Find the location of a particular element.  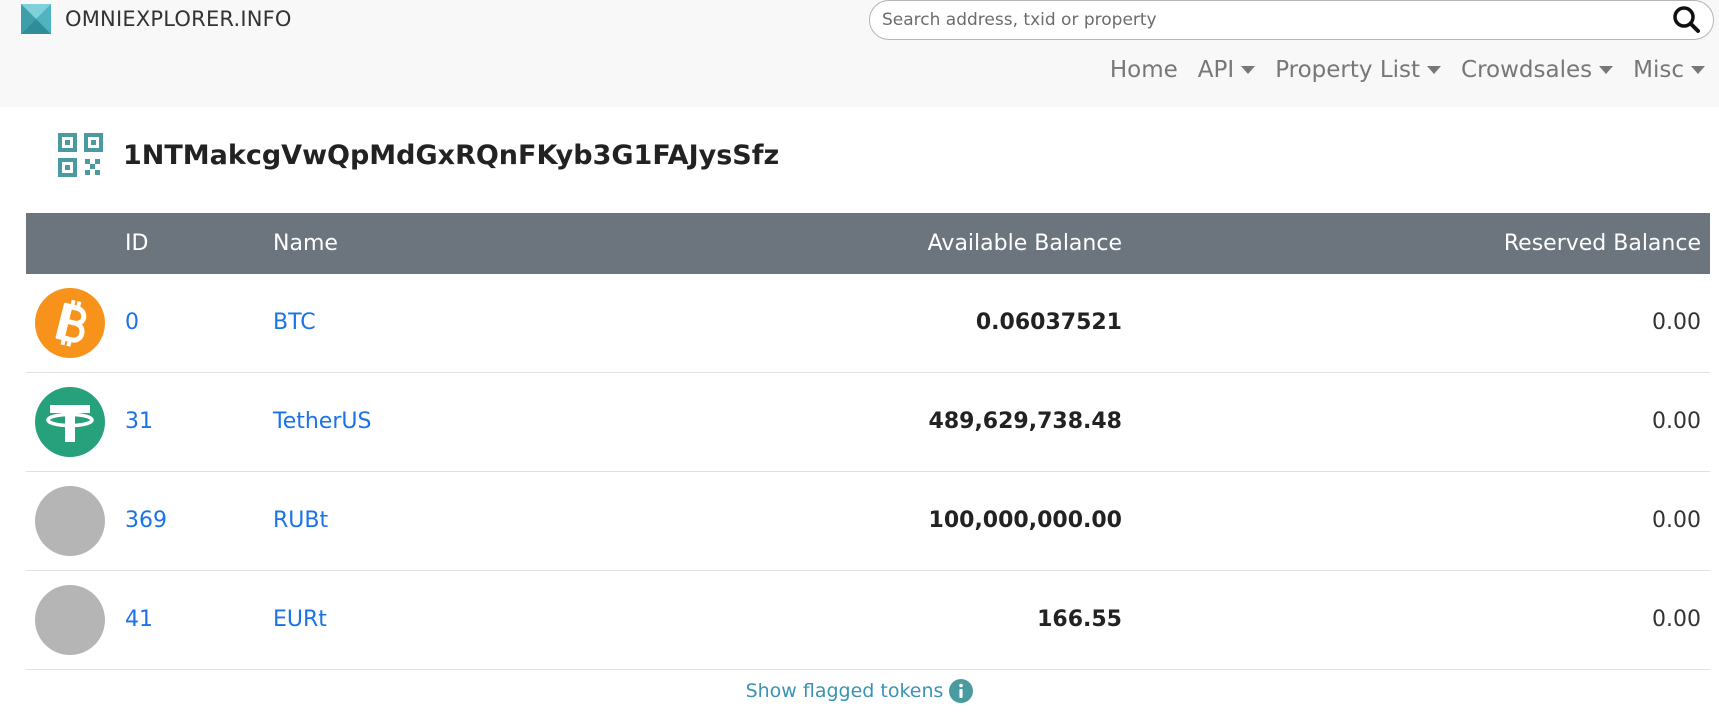

main-nav: Home API Property List Crowdsales Misc is located at coordinates (1397, 70).